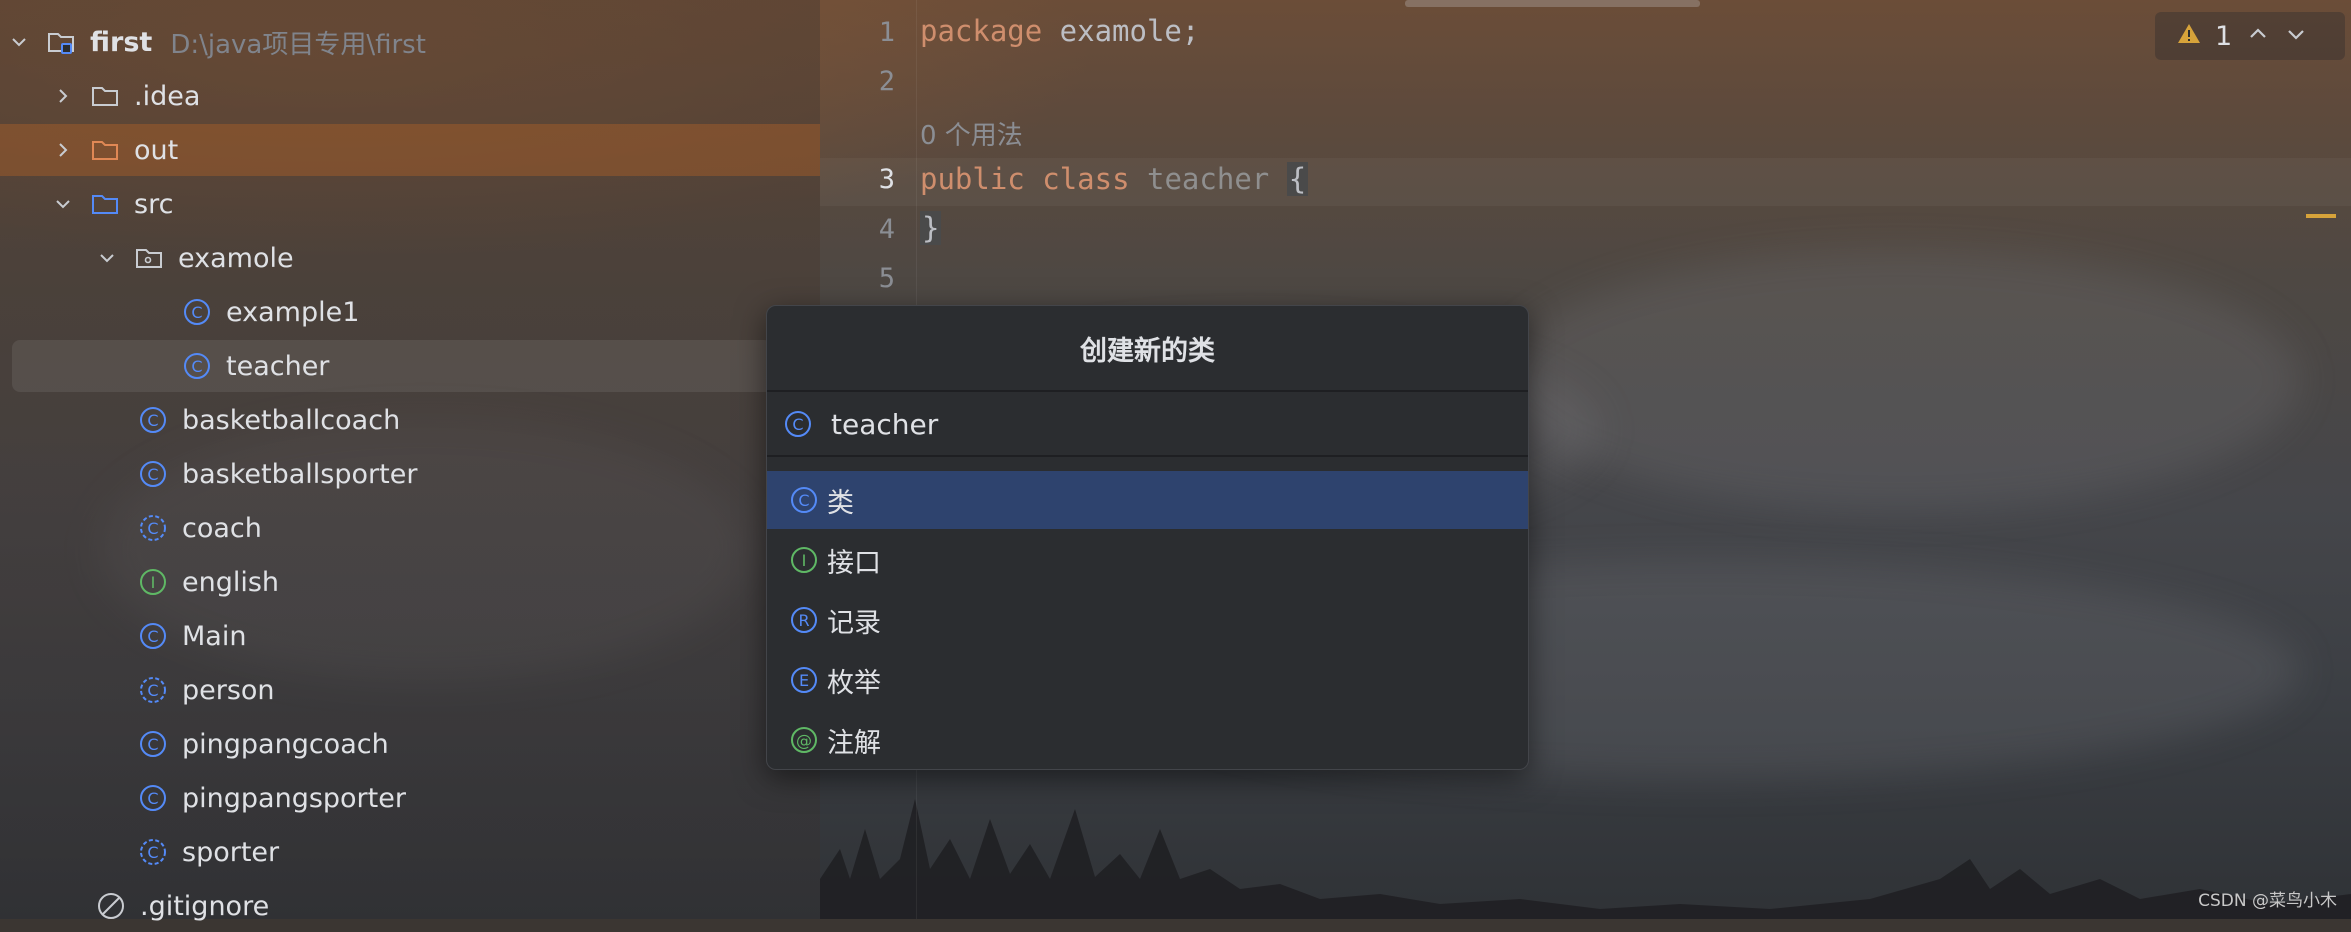  Describe the element at coordinates (222, 528) in the screenshot. I see `tree-item-label: coach` at that location.